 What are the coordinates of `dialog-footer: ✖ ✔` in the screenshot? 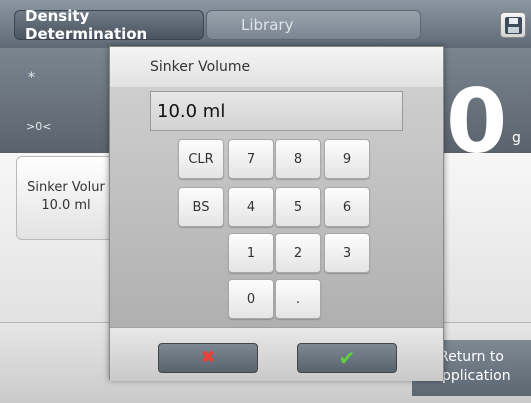 It's located at (276, 354).